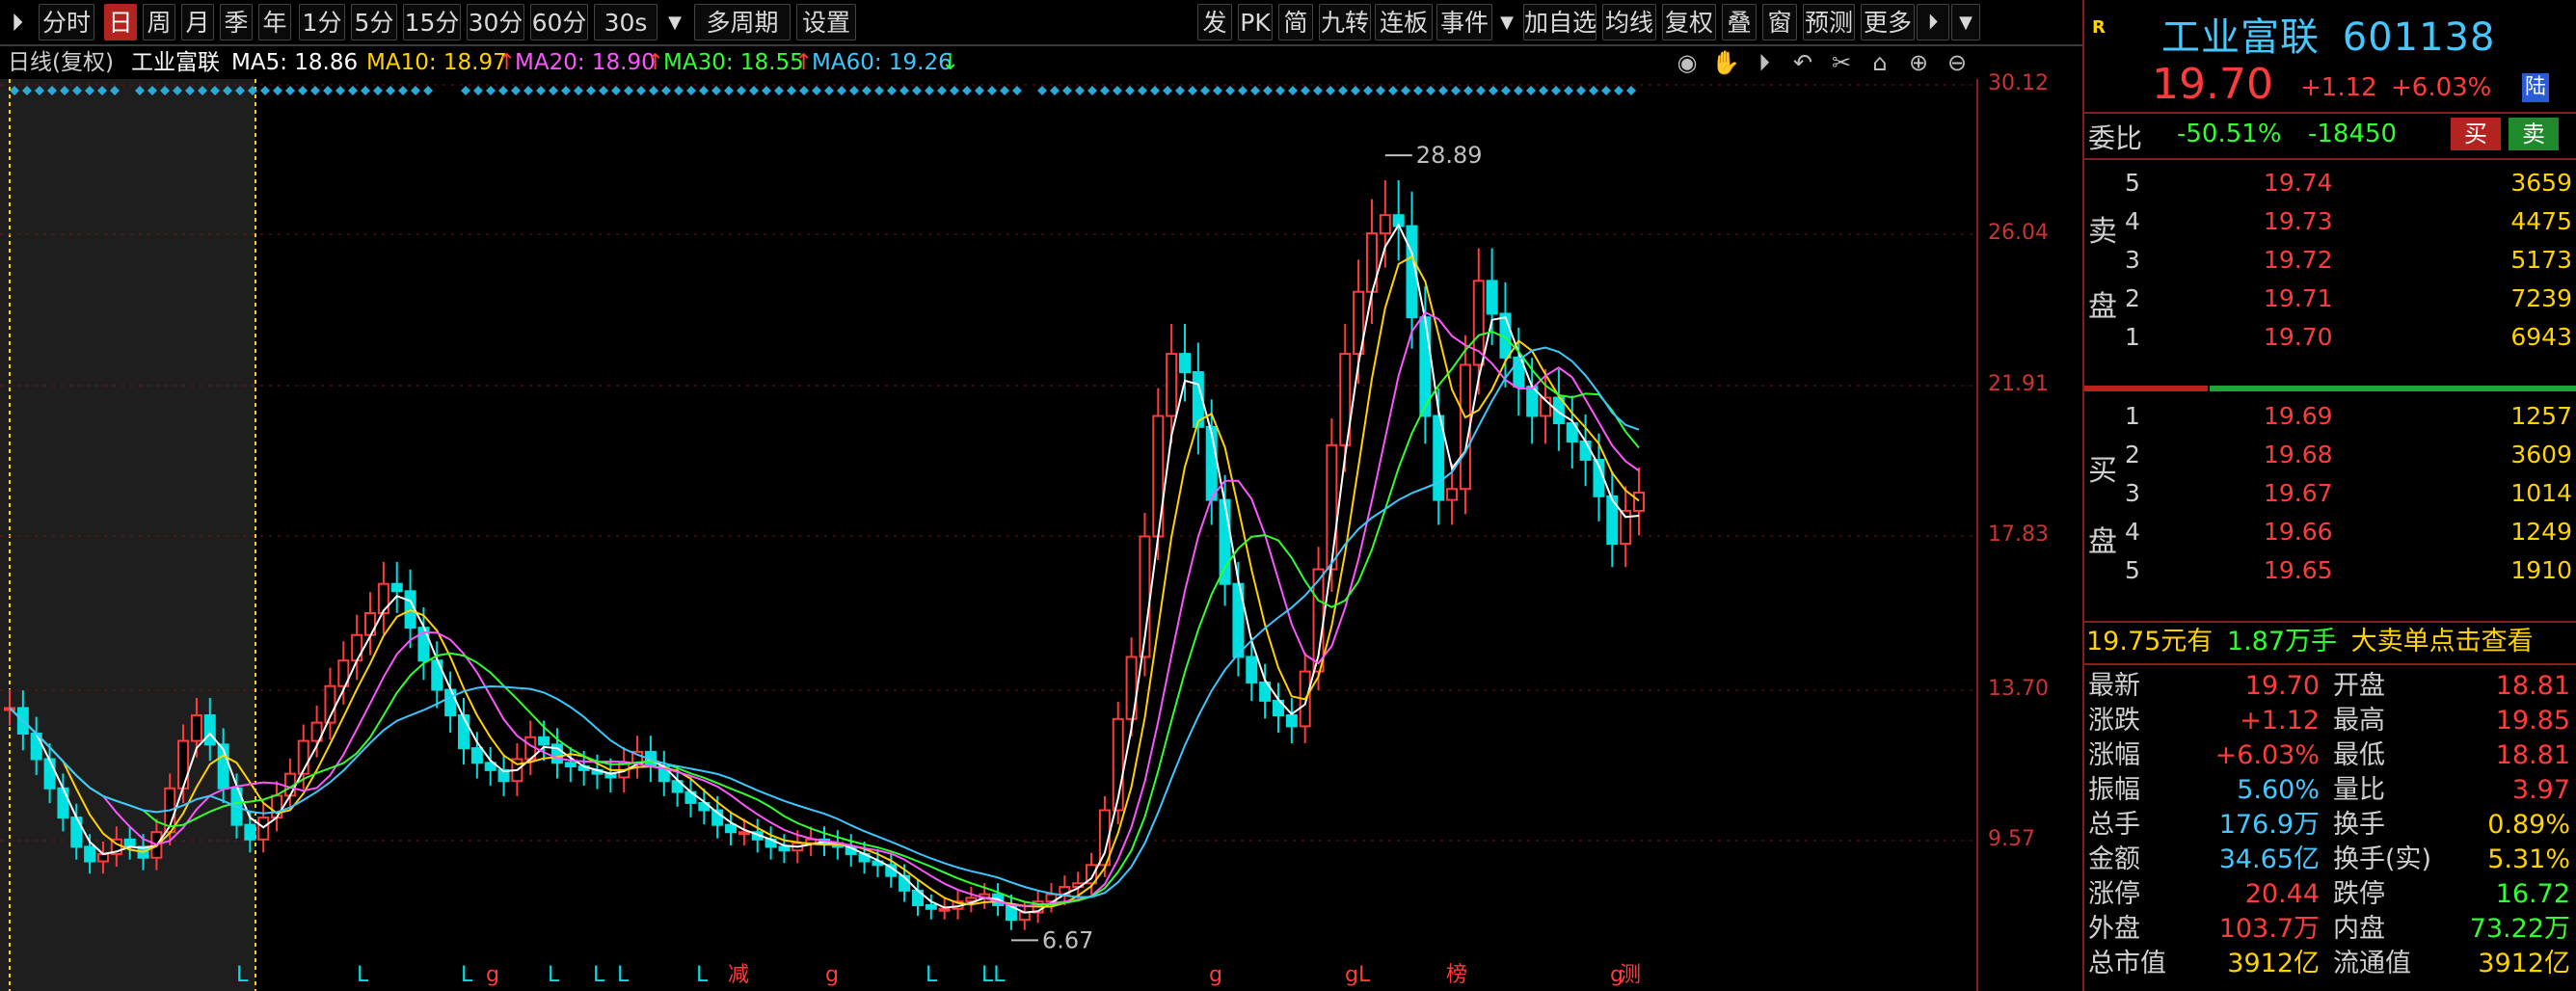 The width and height of the screenshot is (2576, 991). What do you see at coordinates (1780, 22) in the screenshot?
I see `btn-chuang: 窗` at bounding box center [1780, 22].